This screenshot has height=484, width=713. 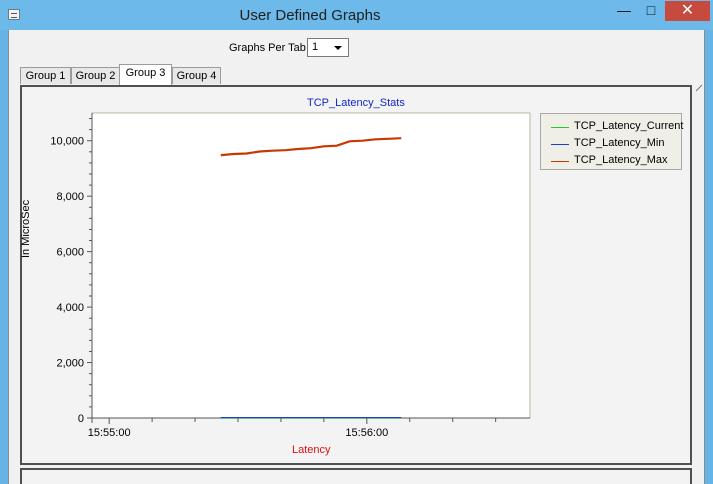 I want to click on legend-swatch-current, so click(x=560, y=127).